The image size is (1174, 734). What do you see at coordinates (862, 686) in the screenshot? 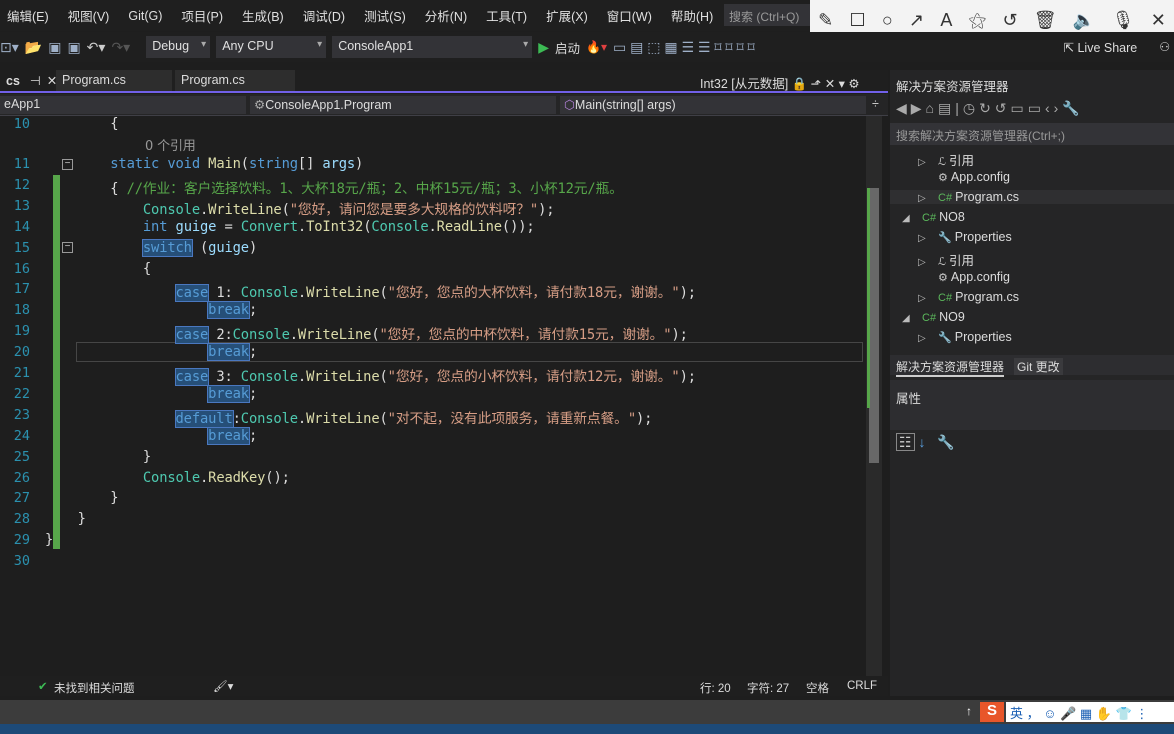
I see `line-ending: CRLF` at bounding box center [862, 686].